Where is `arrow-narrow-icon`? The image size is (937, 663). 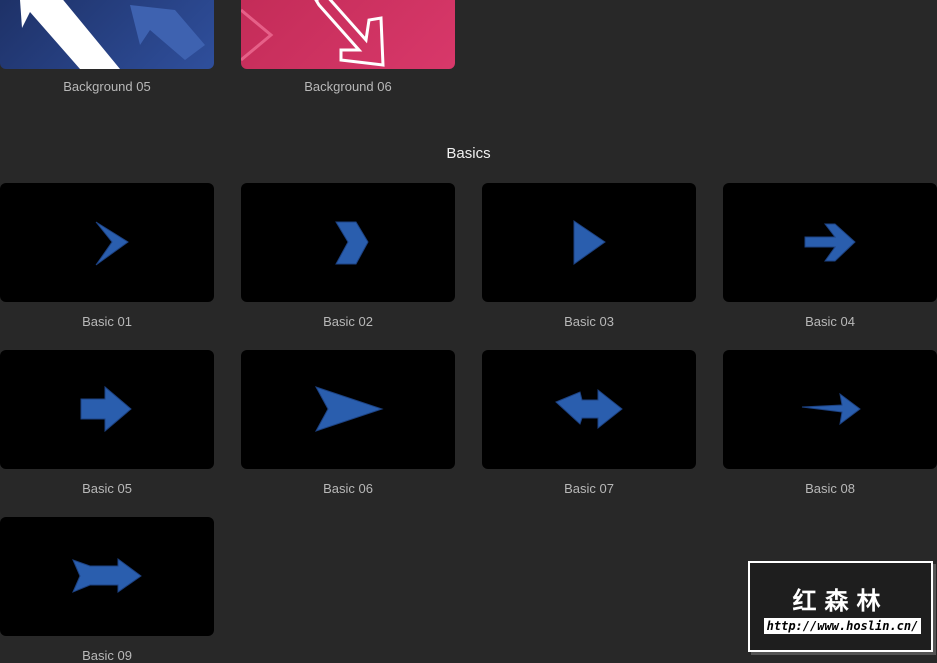 arrow-narrow-icon is located at coordinates (831, 409).